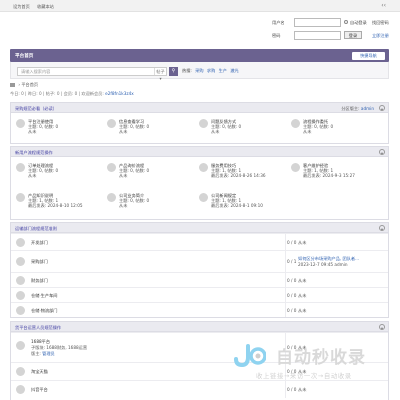  I want to click on home-icon, so click(12, 85).